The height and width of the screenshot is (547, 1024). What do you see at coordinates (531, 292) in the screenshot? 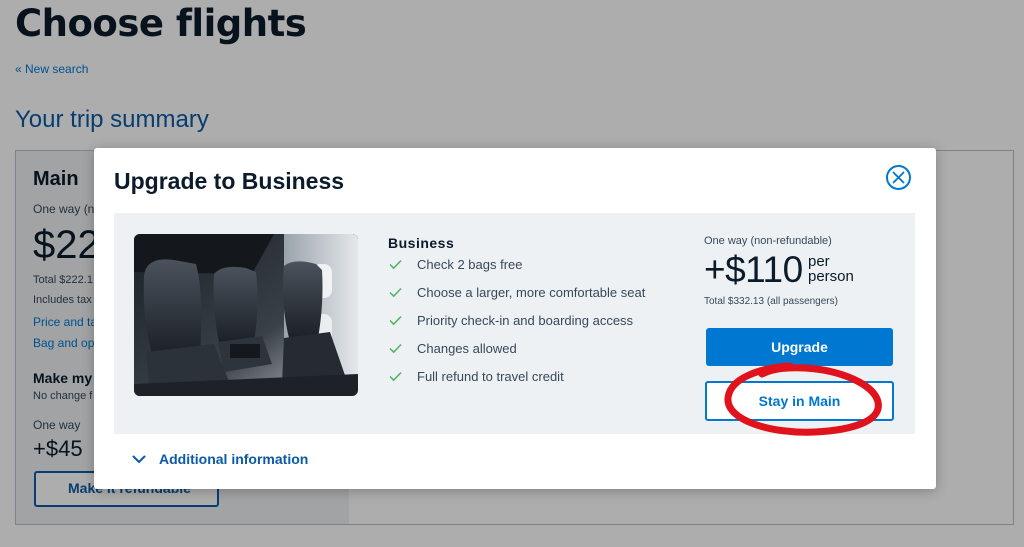
I see `benefit-label: Choose a larger, more comfortable seat` at bounding box center [531, 292].